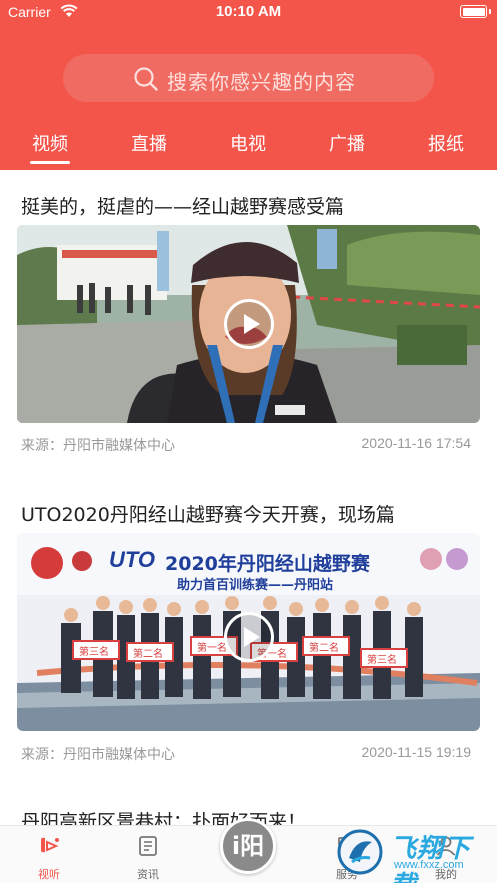 This screenshot has height=883, width=497. I want to click on active-tab-indicator, so click(50, 162).